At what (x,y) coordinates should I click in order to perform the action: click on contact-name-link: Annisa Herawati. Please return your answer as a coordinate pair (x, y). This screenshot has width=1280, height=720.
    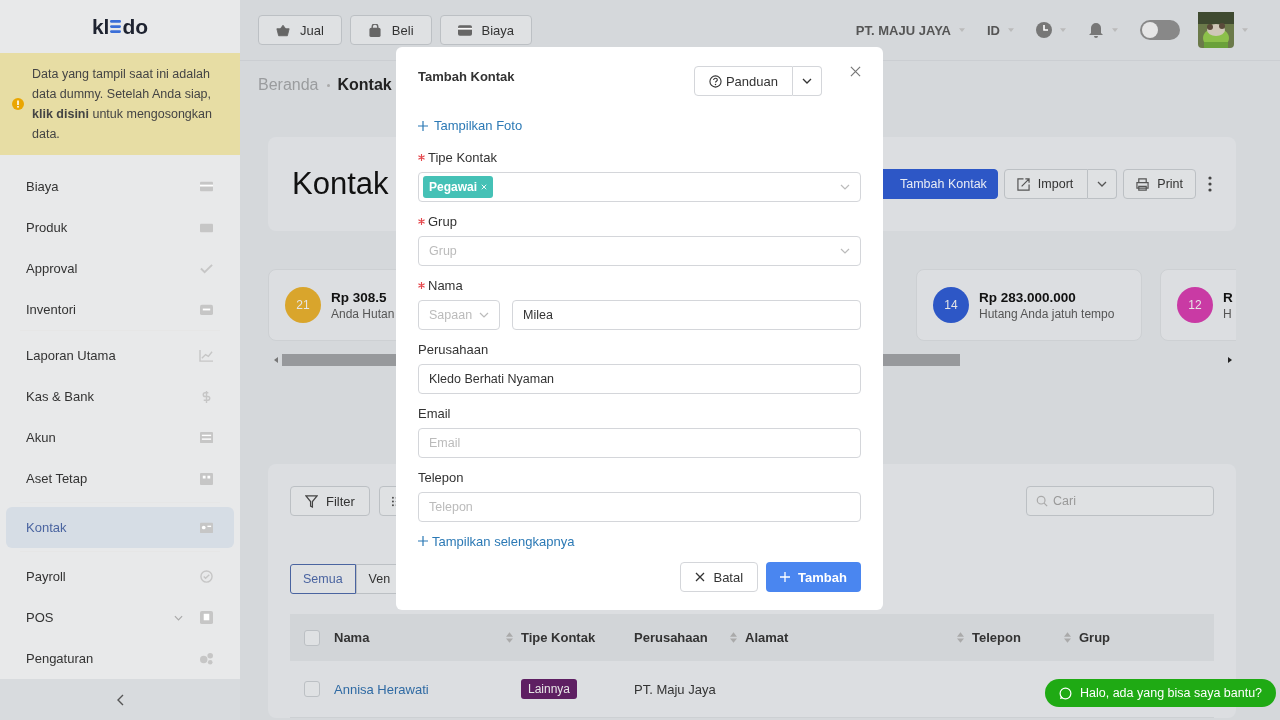
    Looking at the image, I should click on (381, 689).